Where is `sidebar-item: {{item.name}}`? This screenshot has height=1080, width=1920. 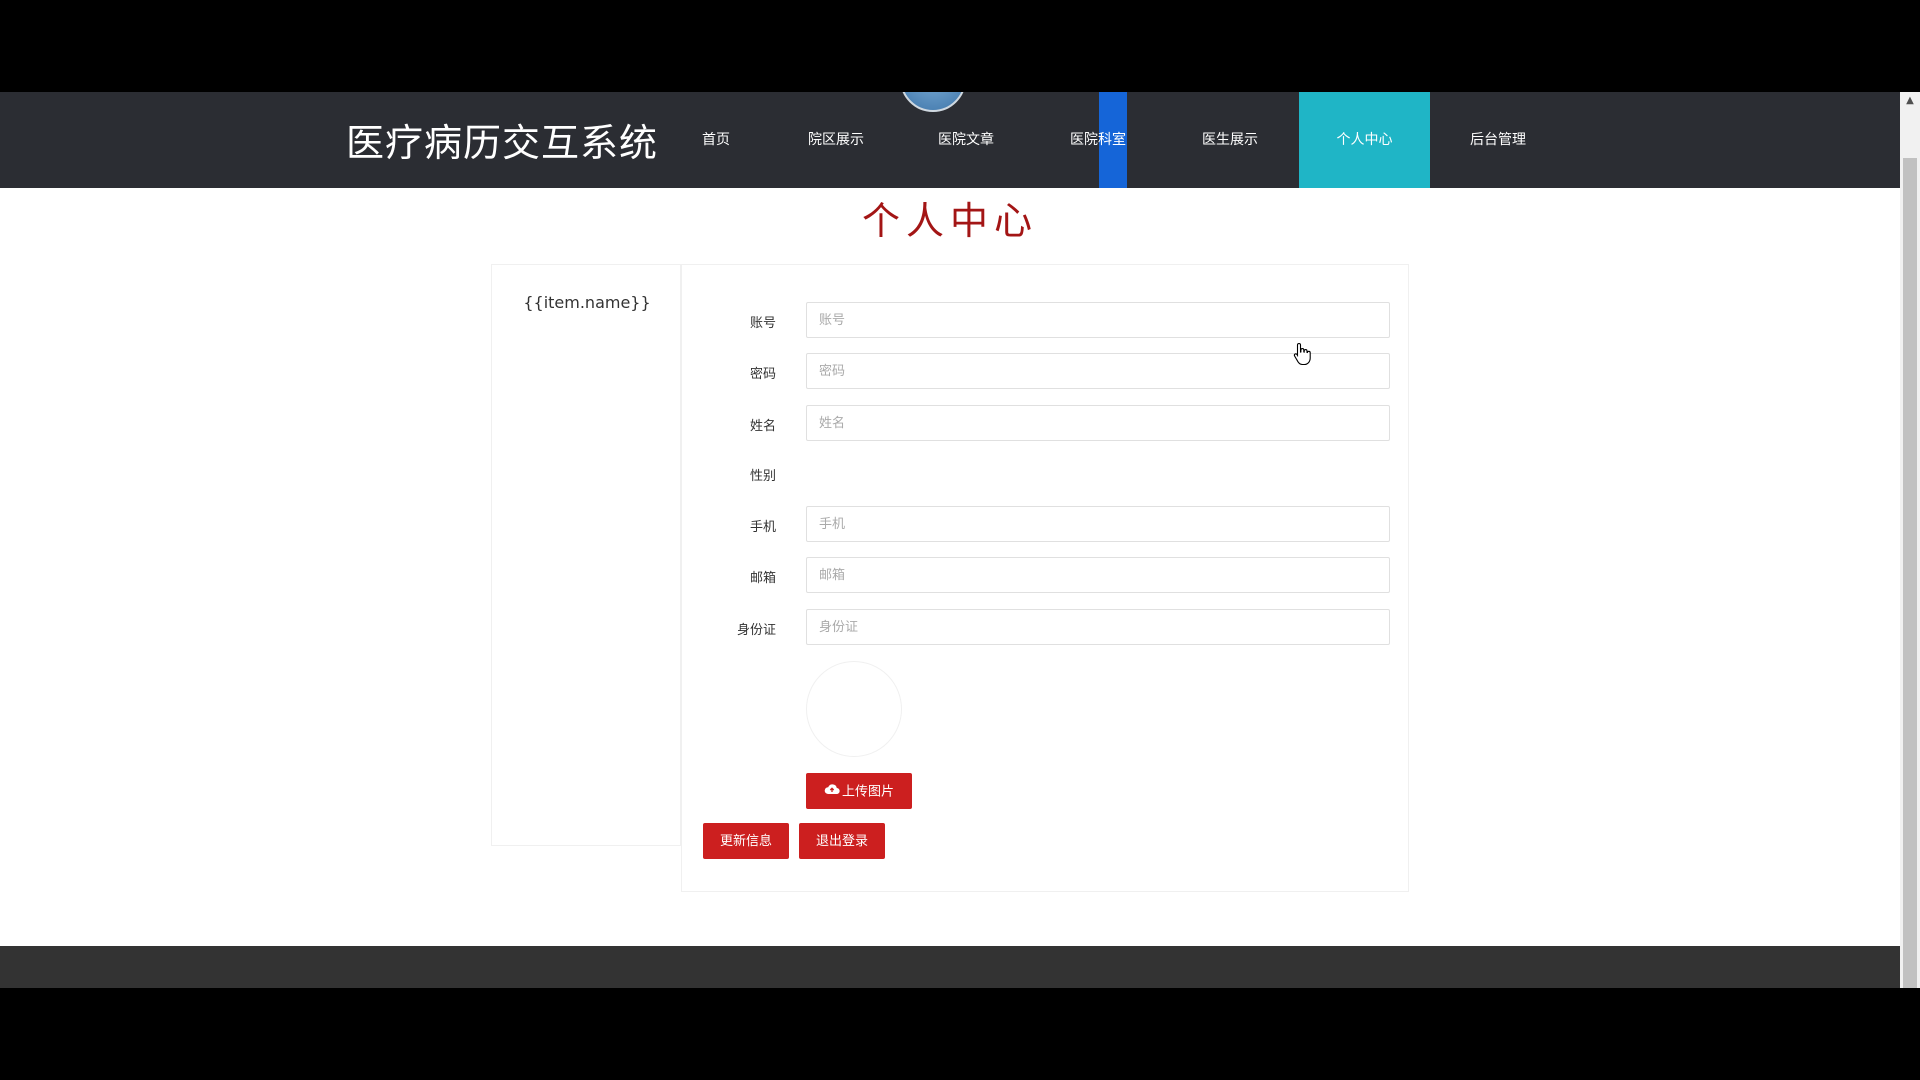
sidebar-item: {{item.name}} is located at coordinates (587, 302).